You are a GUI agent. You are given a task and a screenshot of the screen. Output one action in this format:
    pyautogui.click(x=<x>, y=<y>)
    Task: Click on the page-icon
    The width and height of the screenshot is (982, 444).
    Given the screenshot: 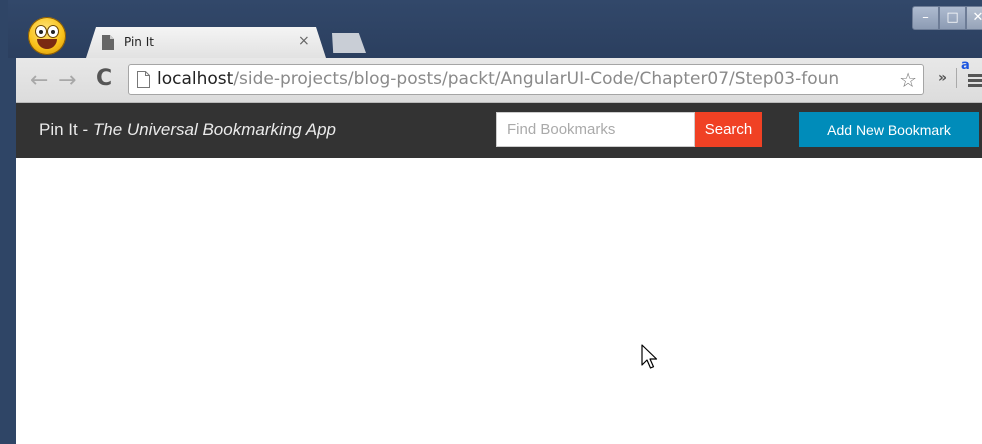 What is the action you would take?
    pyautogui.click(x=108, y=42)
    